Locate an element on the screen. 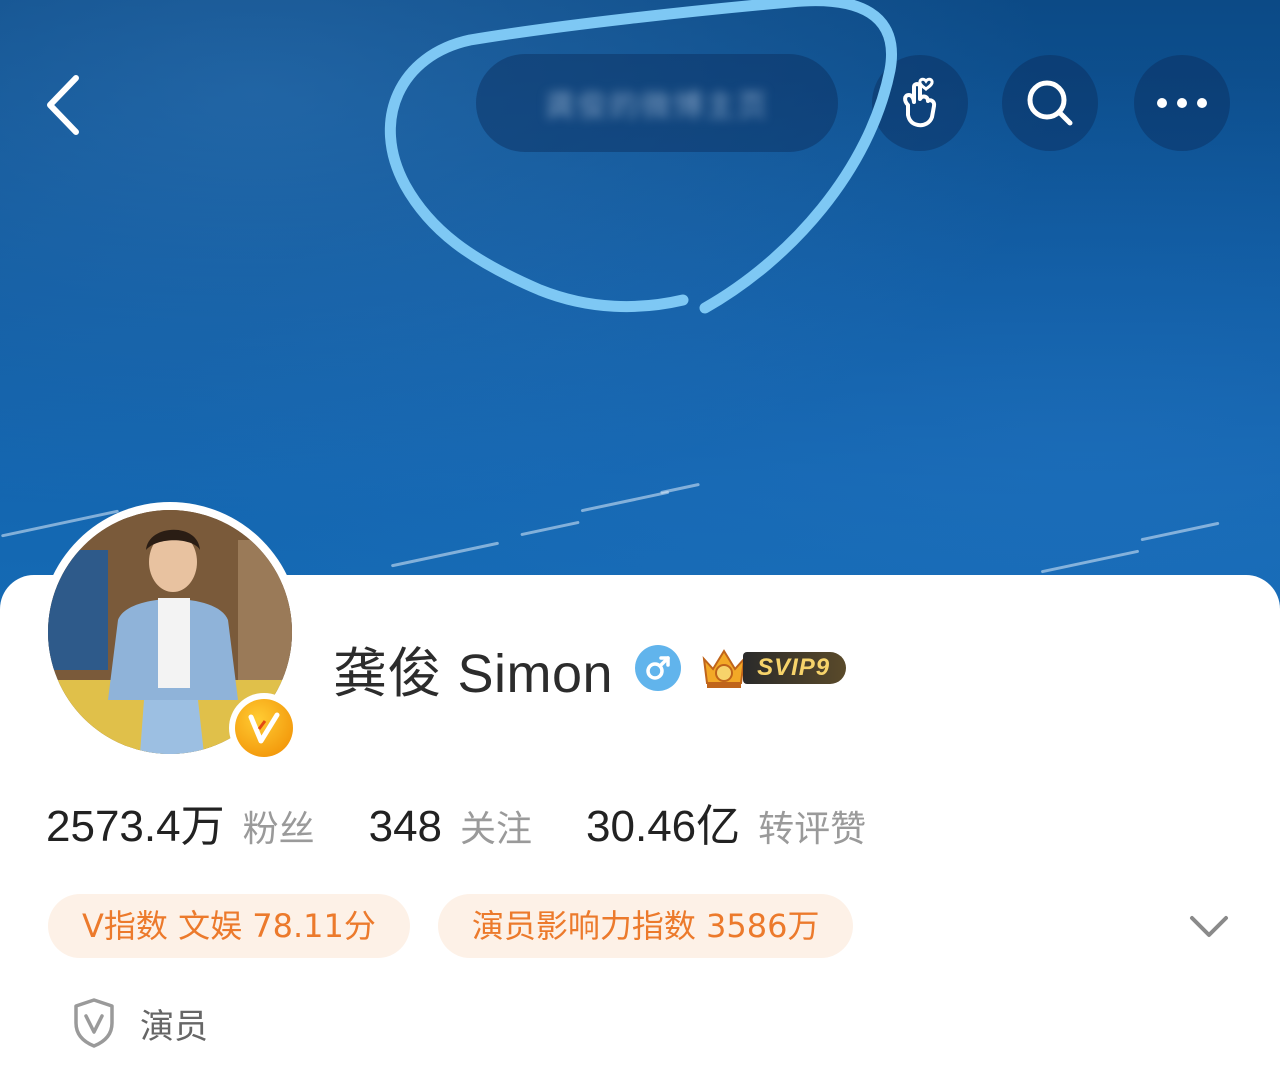  chevron-down-icon is located at coordinates (1209, 926).